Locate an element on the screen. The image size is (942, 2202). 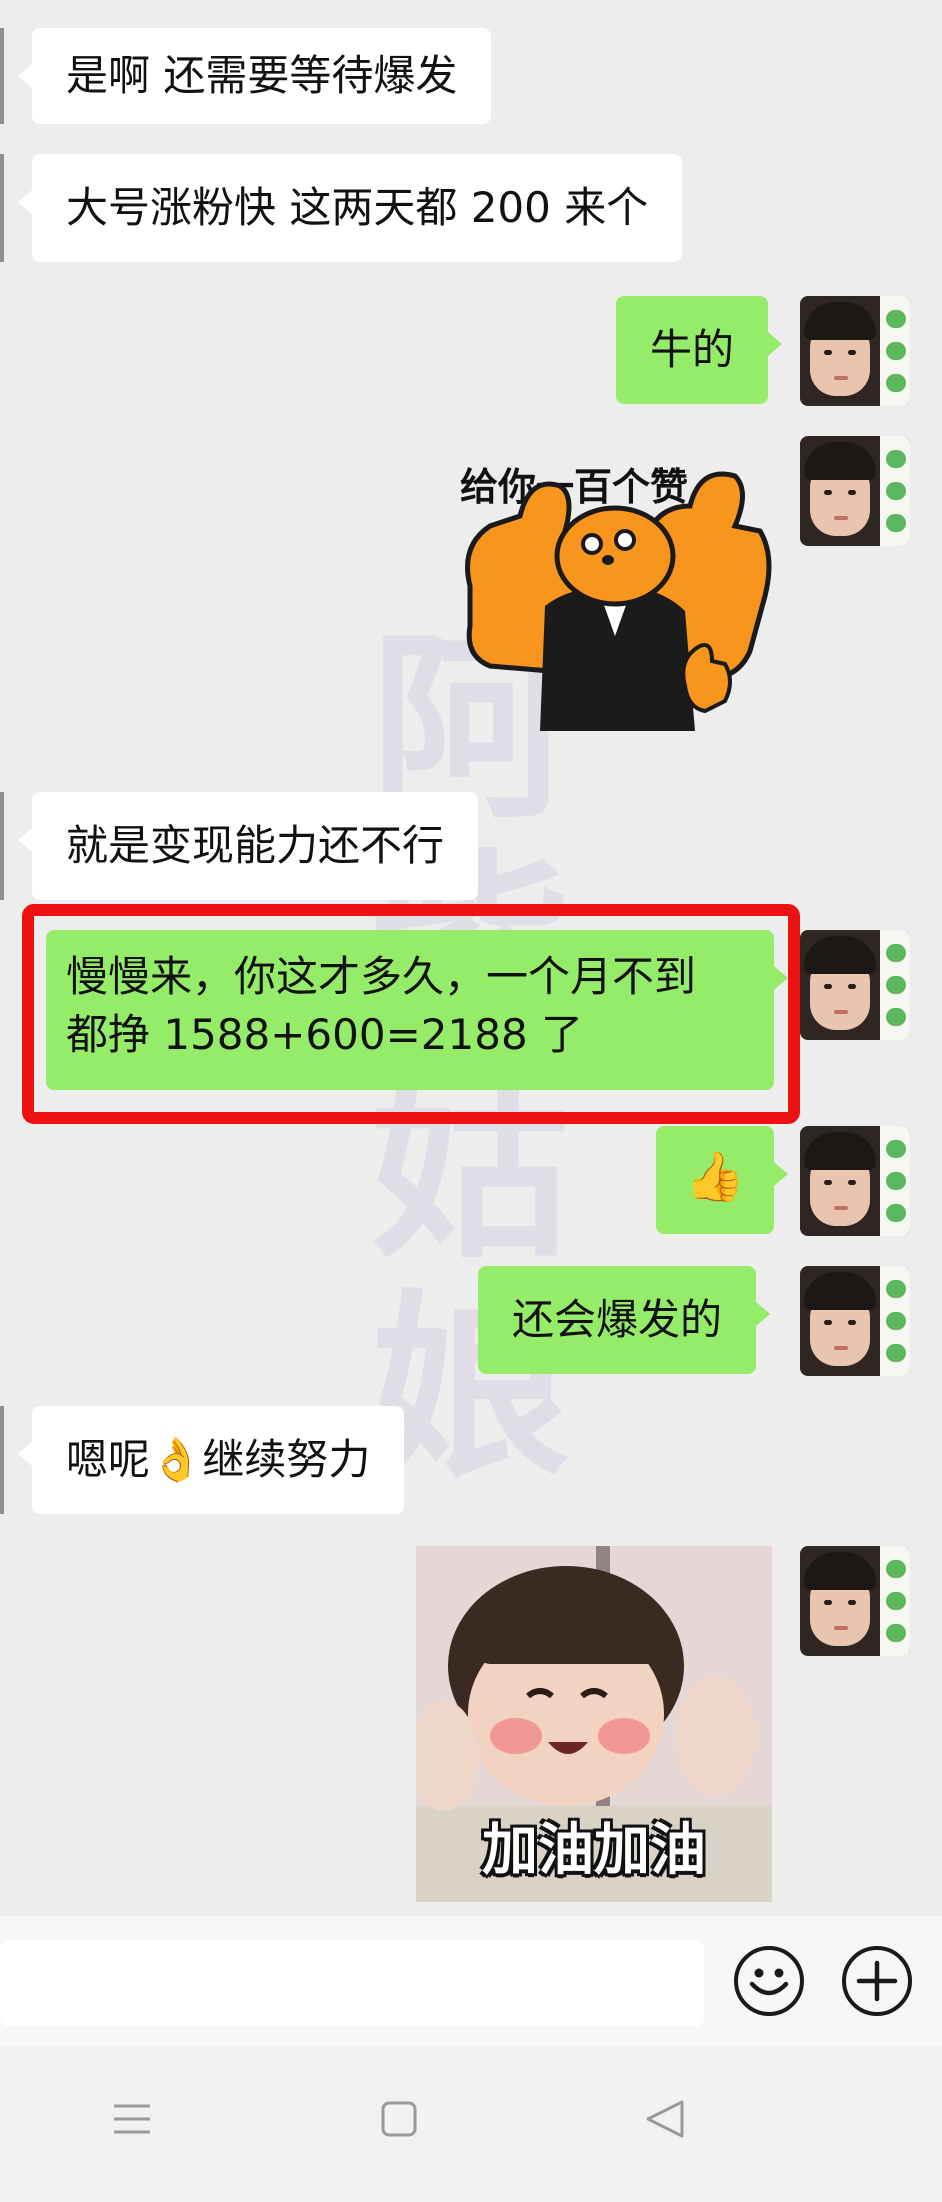
plus-circle-icon is located at coordinates (877, 1981).